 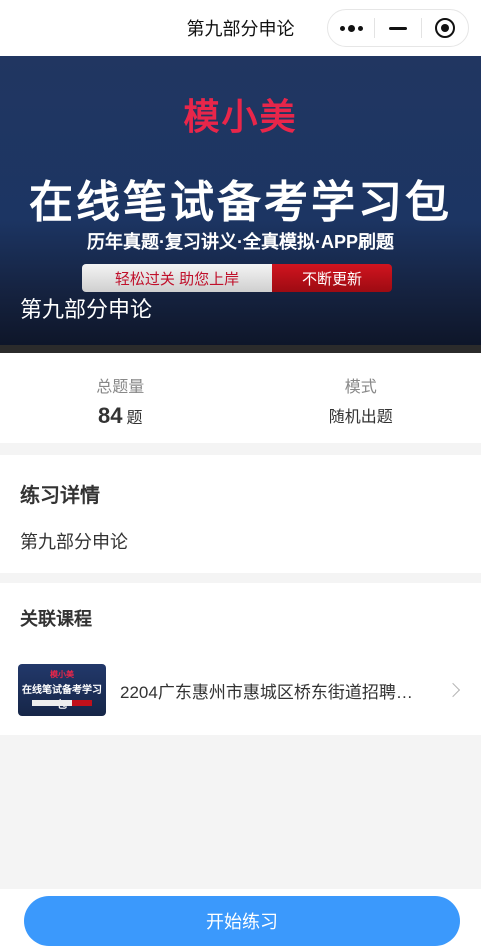 I want to click on chevron-right-icon, so click(x=453, y=690).